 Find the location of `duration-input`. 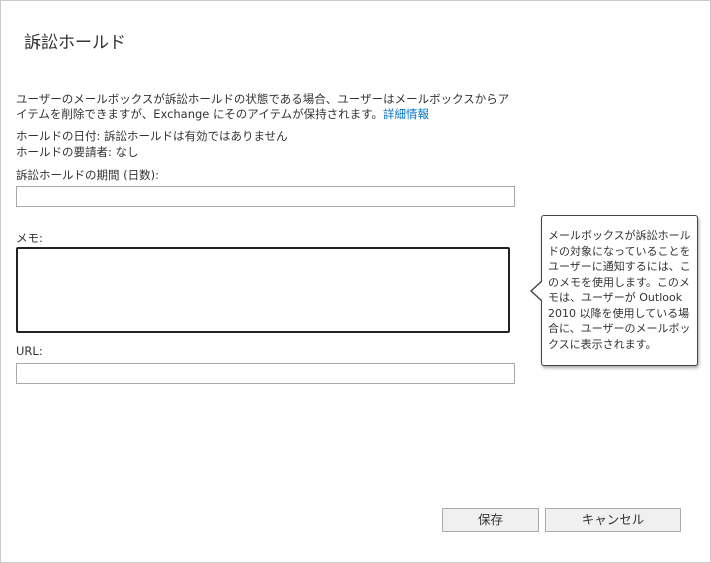

duration-input is located at coordinates (265, 196).